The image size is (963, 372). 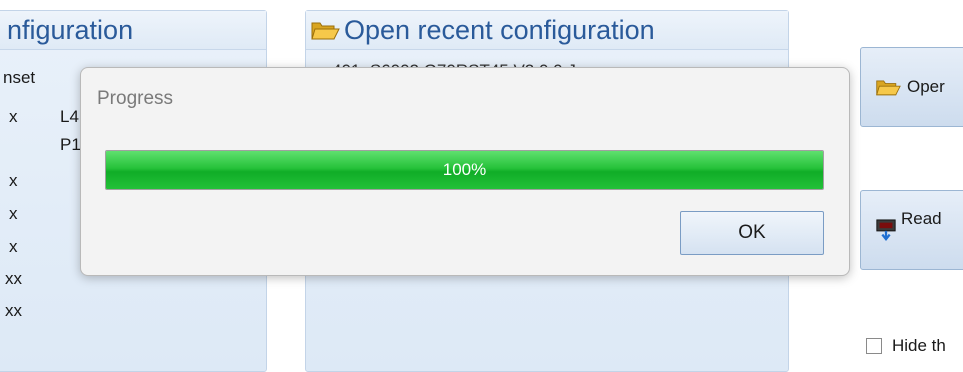 I want to click on progress-text: 100%, so click(x=464, y=169).